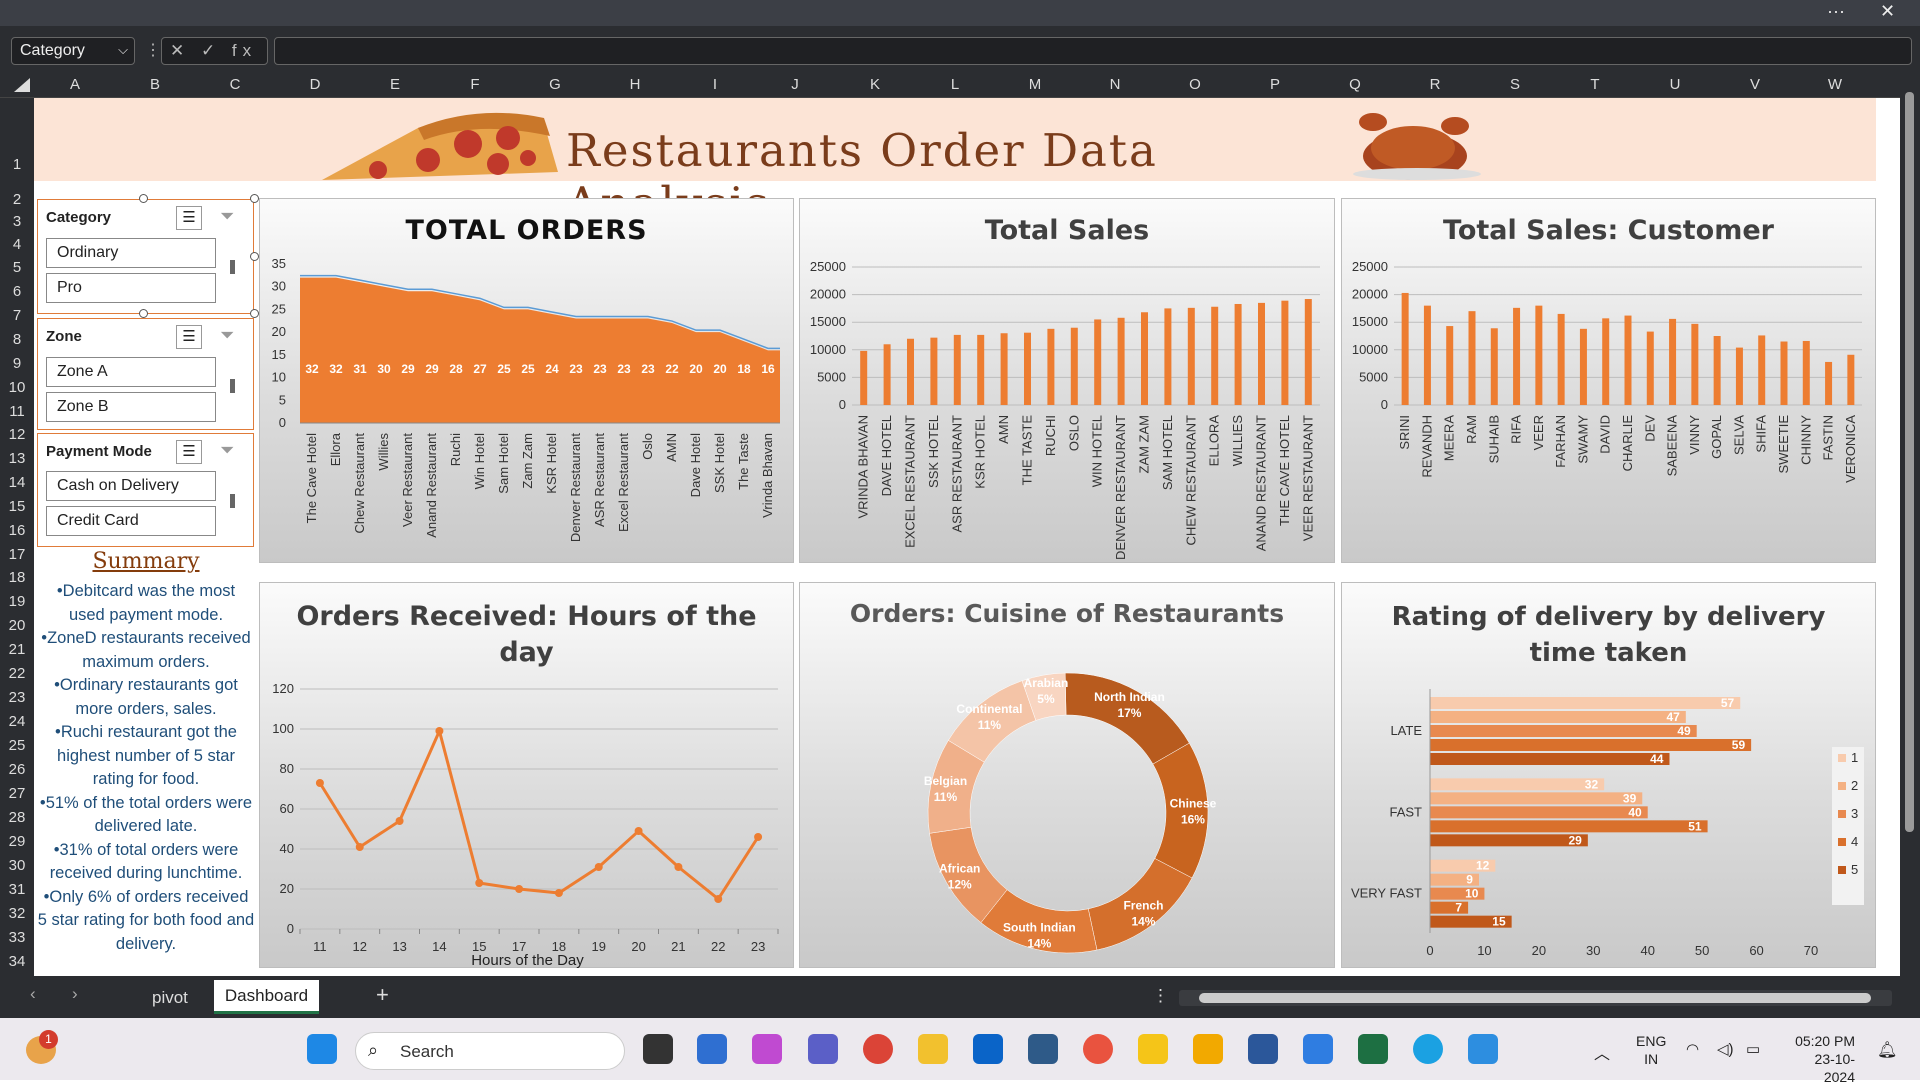 The width and height of the screenshot is (1920, 1086). Describe the element at coordinates (395, 84) in the screenshot. I see `column-header: E` at that location.